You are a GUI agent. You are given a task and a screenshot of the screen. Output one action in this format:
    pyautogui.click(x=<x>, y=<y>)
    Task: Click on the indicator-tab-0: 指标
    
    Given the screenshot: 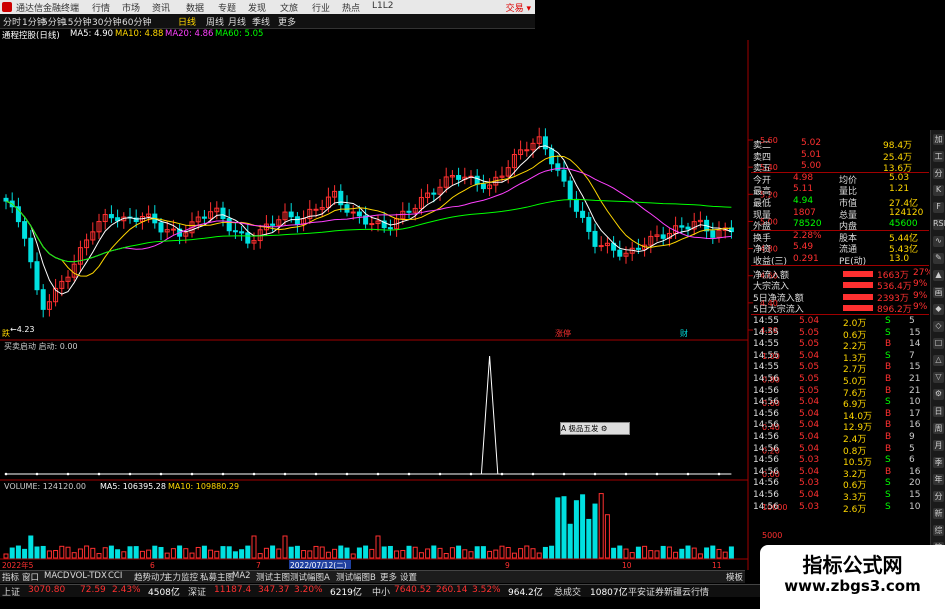 What is the action you would take?
    pyautogui.click(x=10, y=577)
    